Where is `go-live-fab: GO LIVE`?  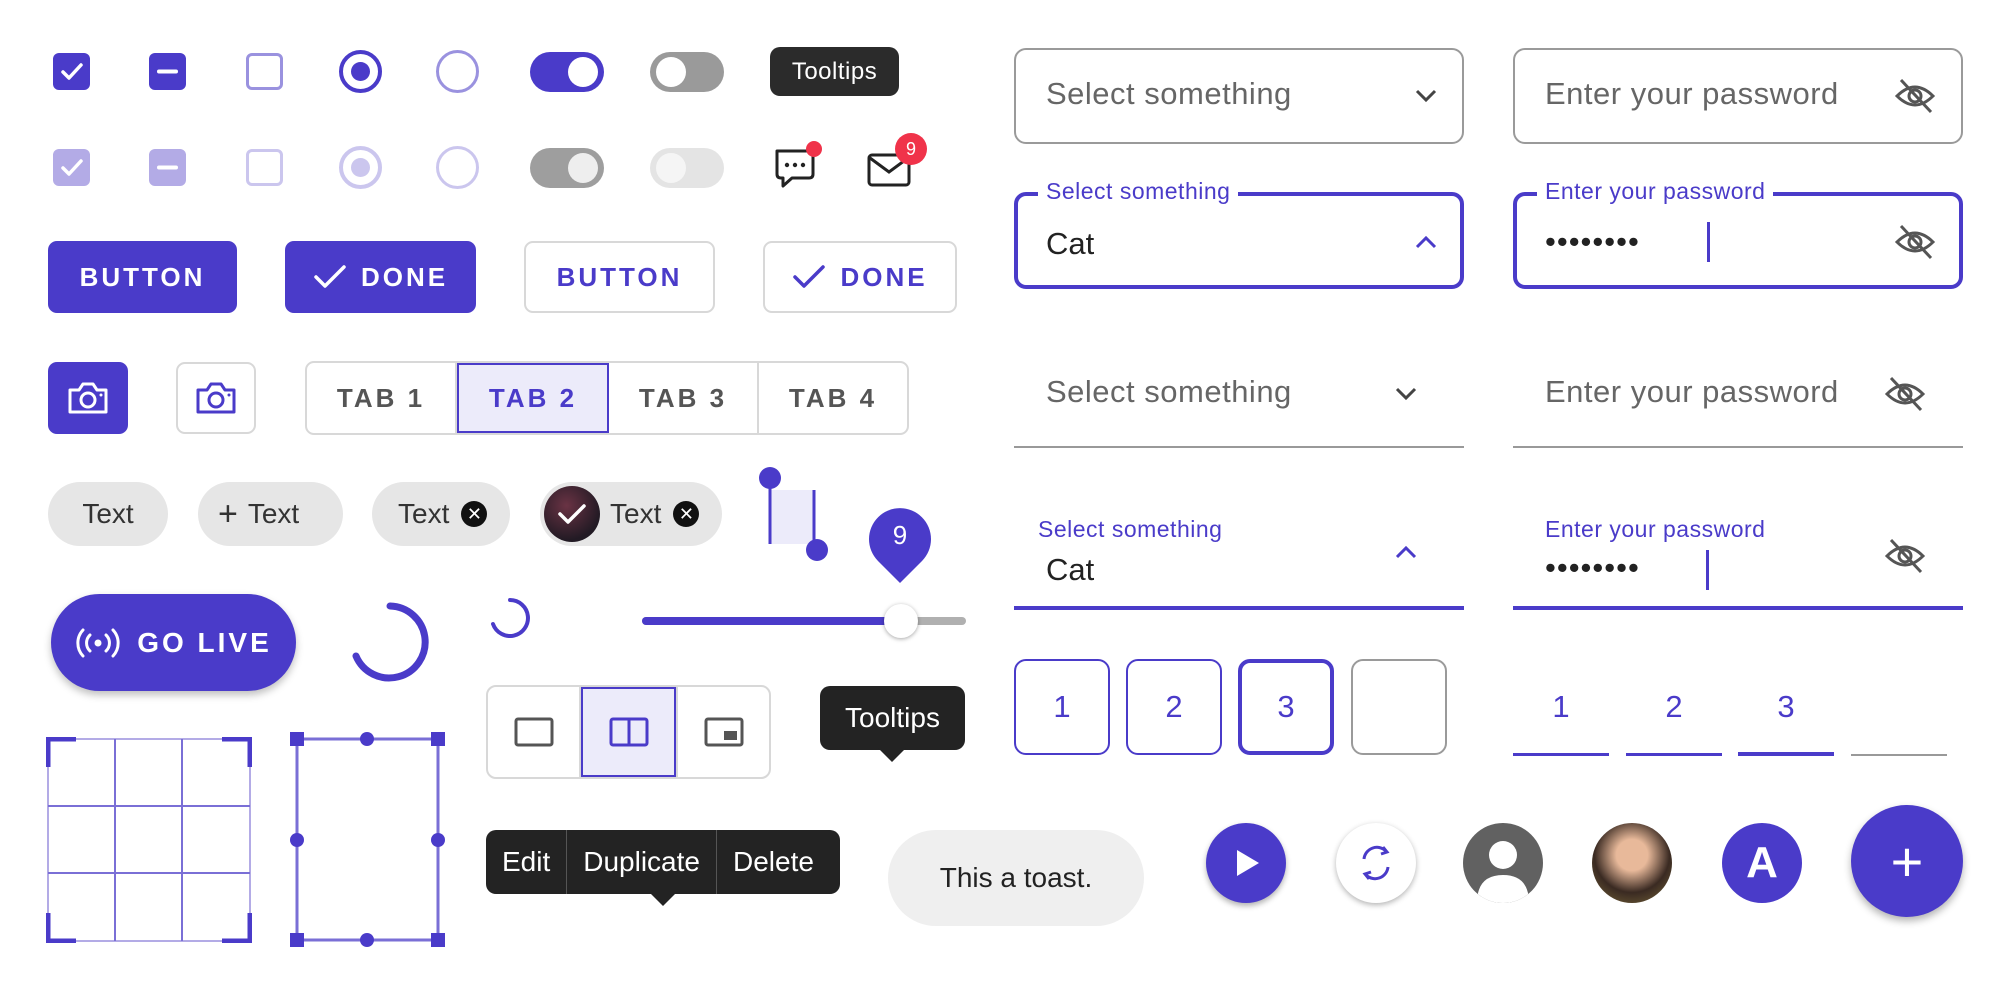 go-live-fab: GO LIVE is located at coordinates (173, 642).